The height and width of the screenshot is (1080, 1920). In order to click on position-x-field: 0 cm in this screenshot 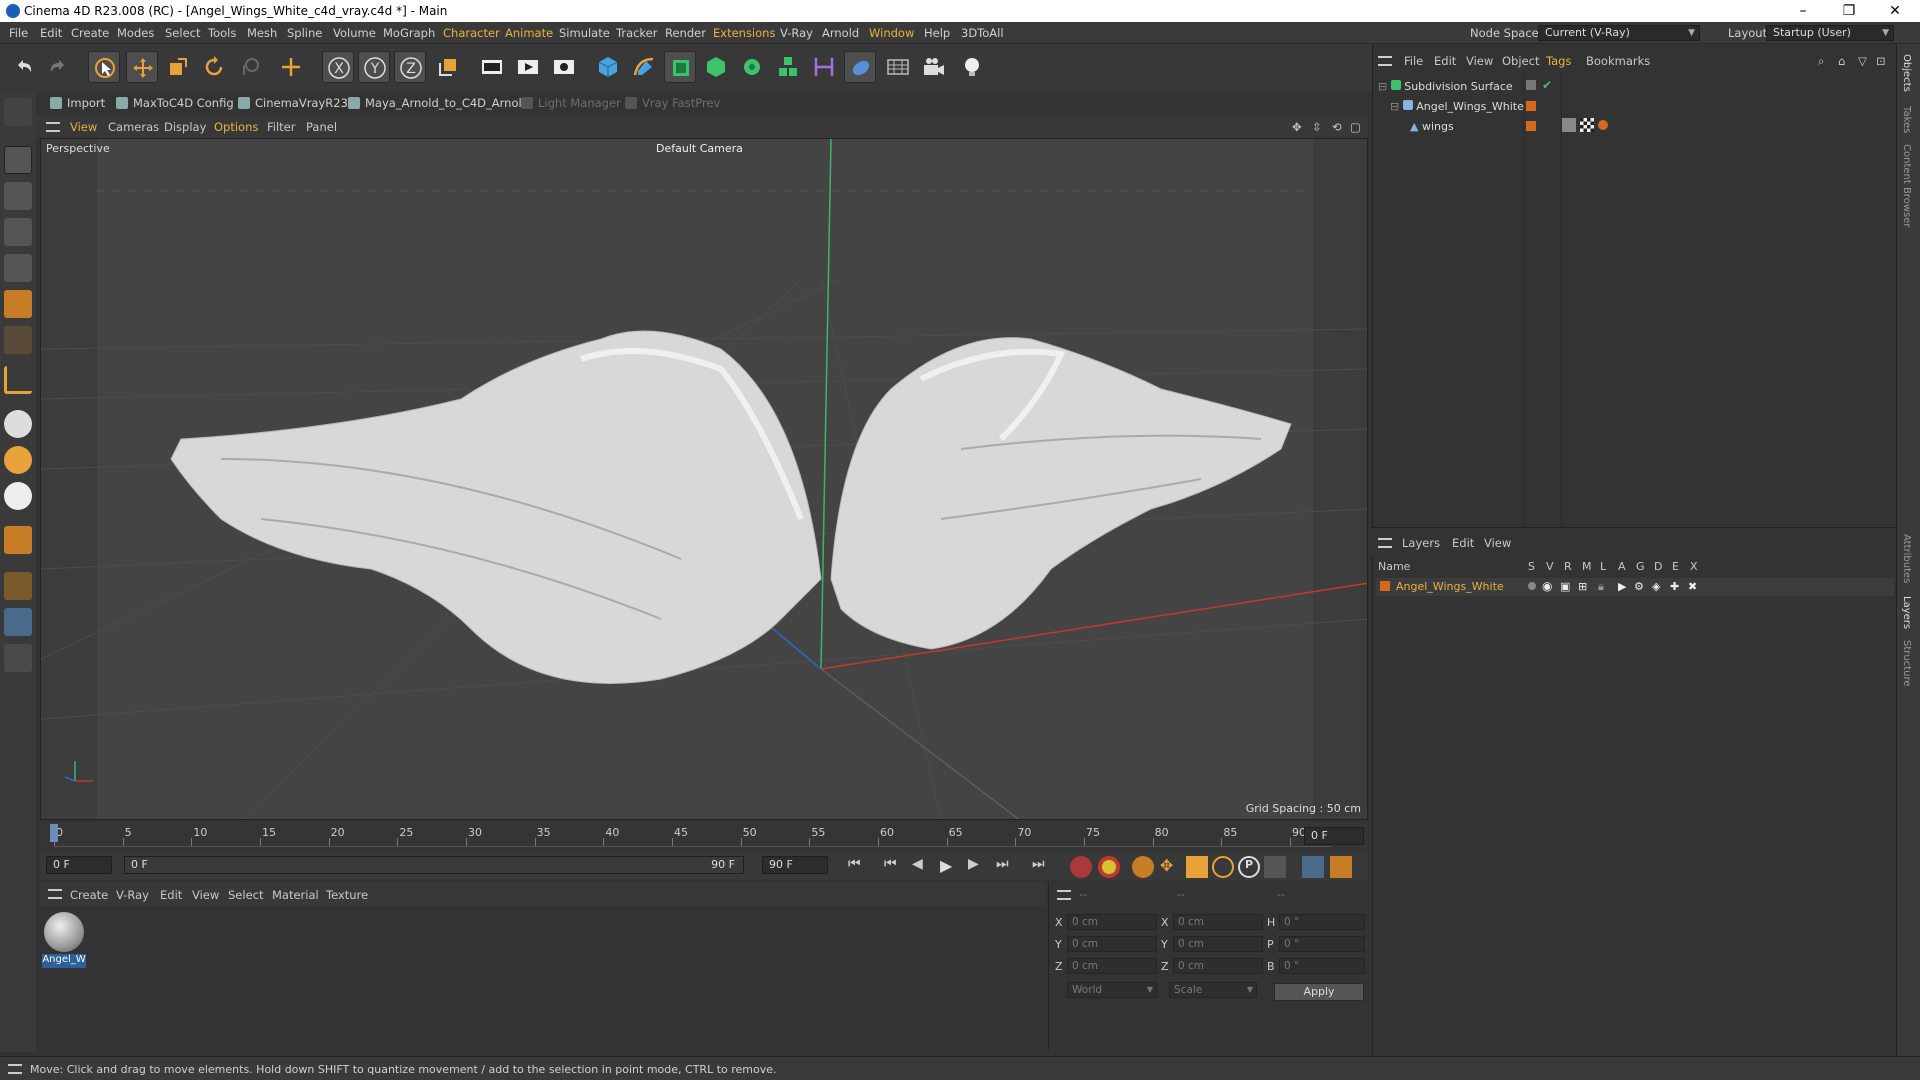, I will do `click(1112, 922)`.